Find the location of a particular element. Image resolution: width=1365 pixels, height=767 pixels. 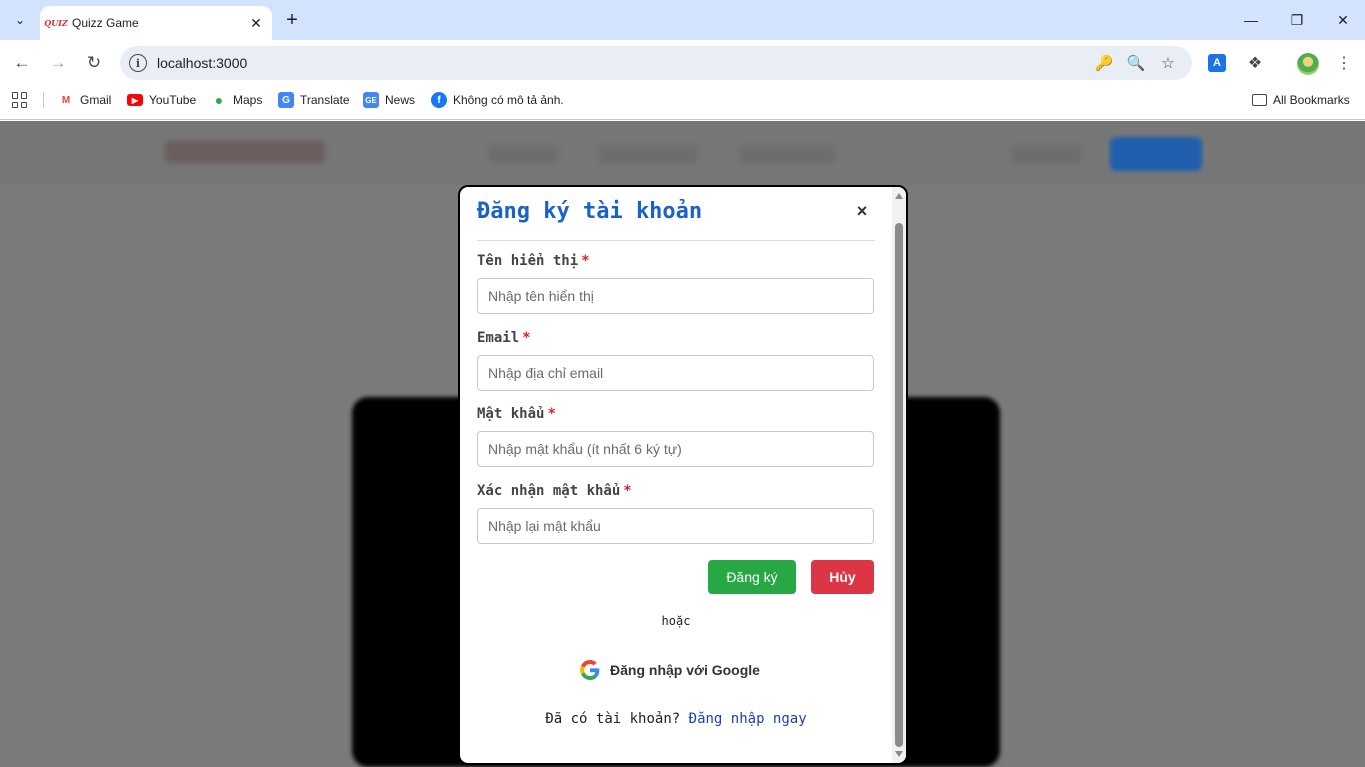

register-button: Đăng ký is located at coordinates (752, 577).